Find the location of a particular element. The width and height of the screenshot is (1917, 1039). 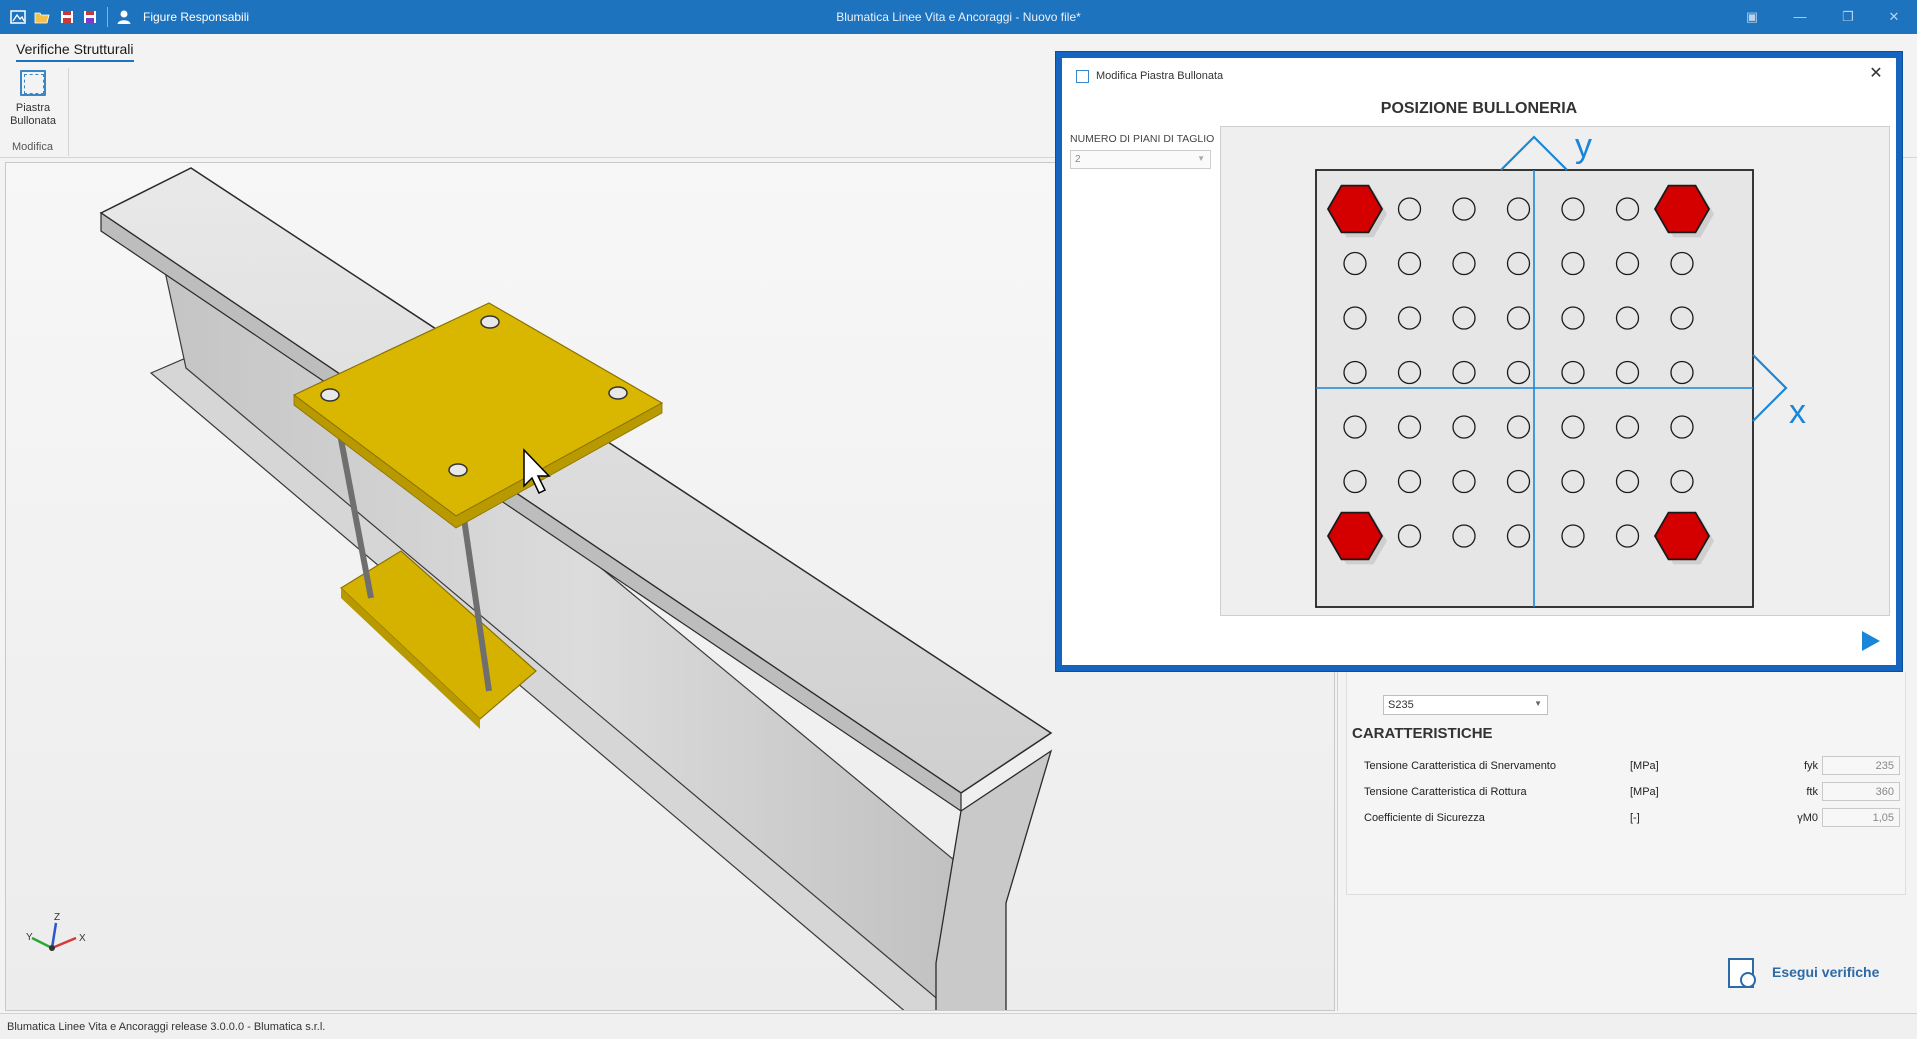

dialog-plate-icon is located at coordinates (1082, 76).